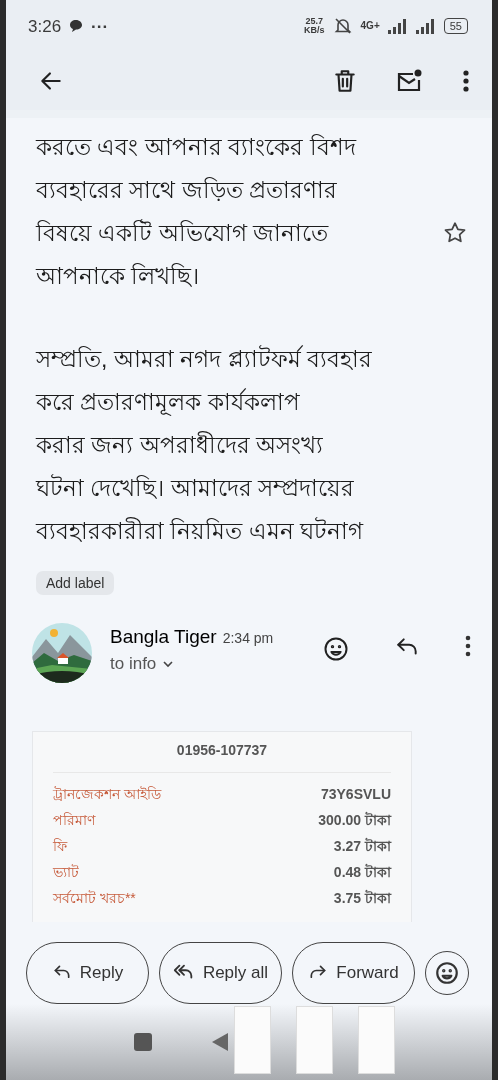 The width and height of the screenshot is (498, 1080). I want to click on status-overflow: ···, so click(100, 26).